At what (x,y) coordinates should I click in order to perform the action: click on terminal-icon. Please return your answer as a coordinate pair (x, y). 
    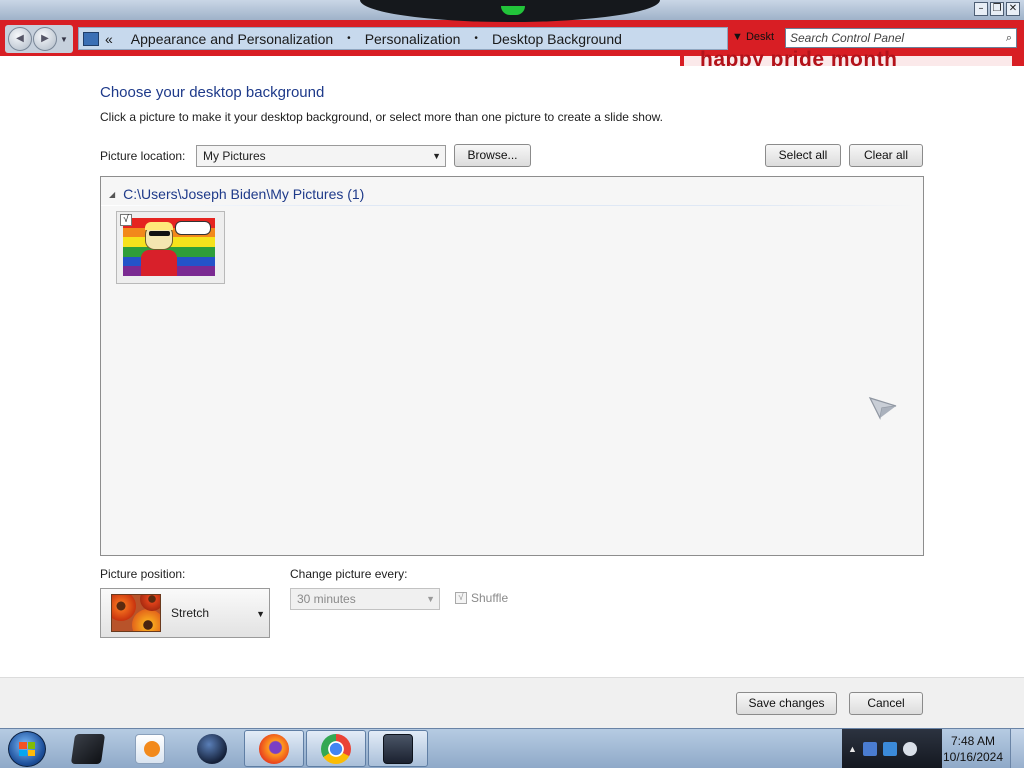
    Looking at the image, I should click on (88, 748).